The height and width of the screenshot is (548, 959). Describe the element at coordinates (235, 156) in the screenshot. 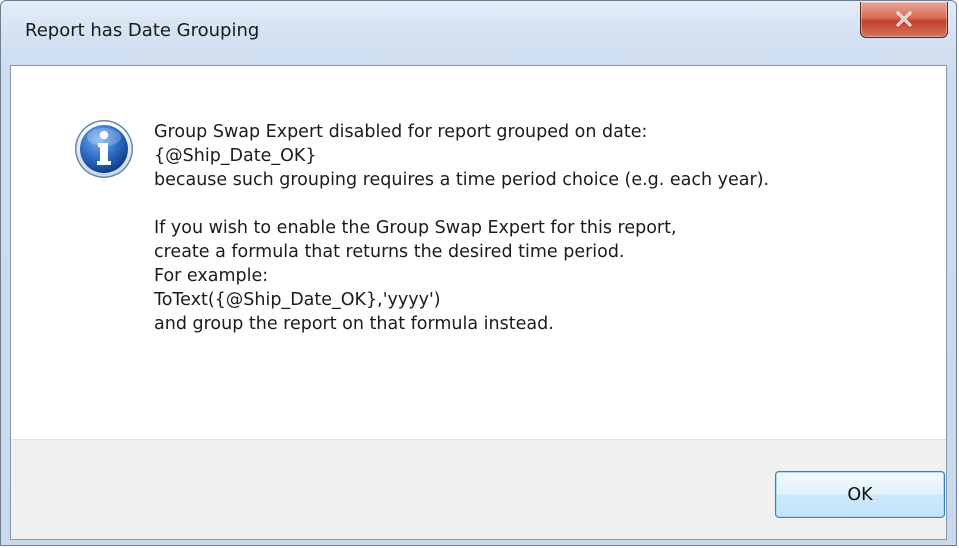

I see `message-line: {@Ship_Date_OK}` at that location.